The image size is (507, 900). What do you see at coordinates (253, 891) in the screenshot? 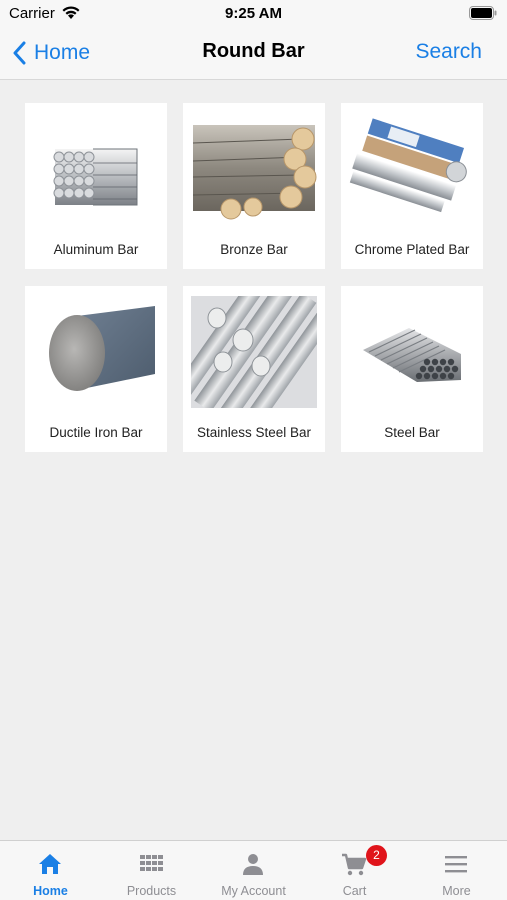
I see `tab-label: My Account` at bounding box center [253, 891].